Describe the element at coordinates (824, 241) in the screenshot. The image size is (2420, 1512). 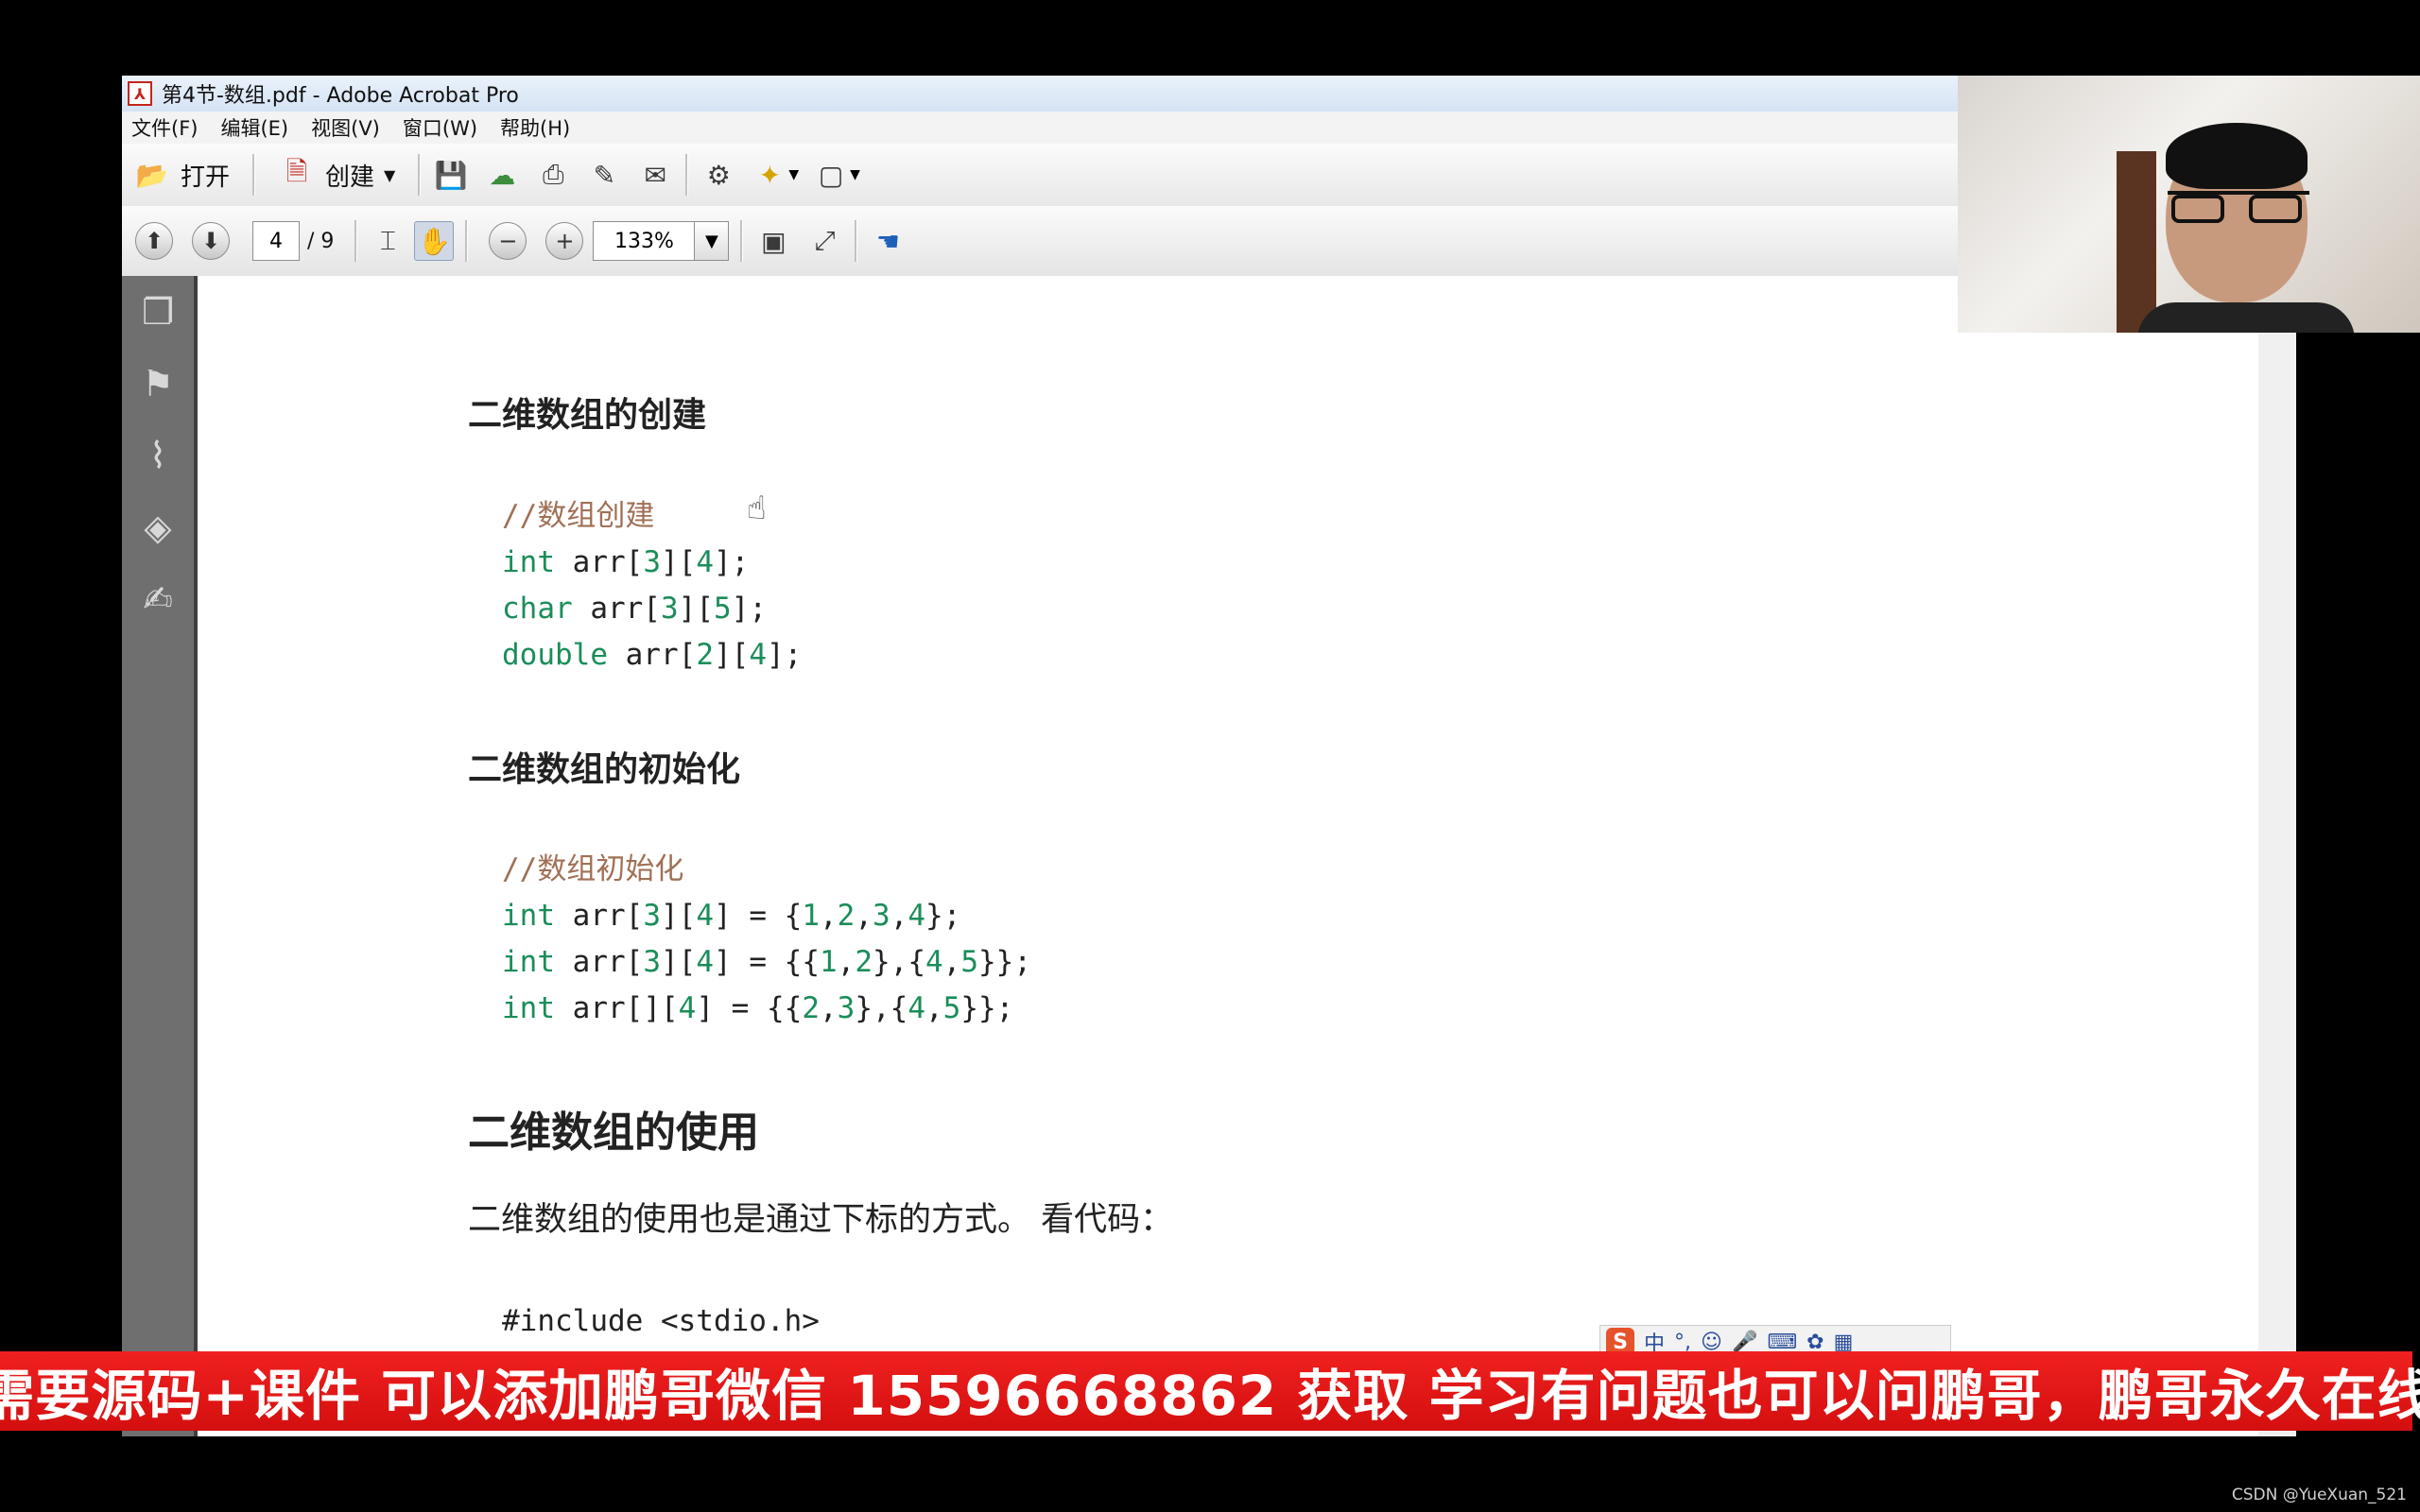
I see `fit-width-icon: ⤢` at that location.